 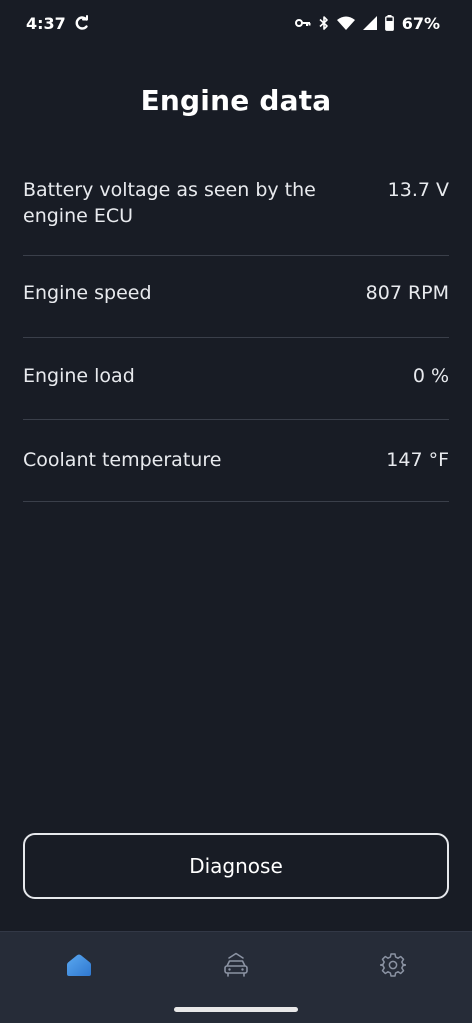 What do you see at coordinates (236, 297) in the screenshot?
I see `data-row-engine-speed: Engine speed 807 RPM` at bounding box center [236, 297].